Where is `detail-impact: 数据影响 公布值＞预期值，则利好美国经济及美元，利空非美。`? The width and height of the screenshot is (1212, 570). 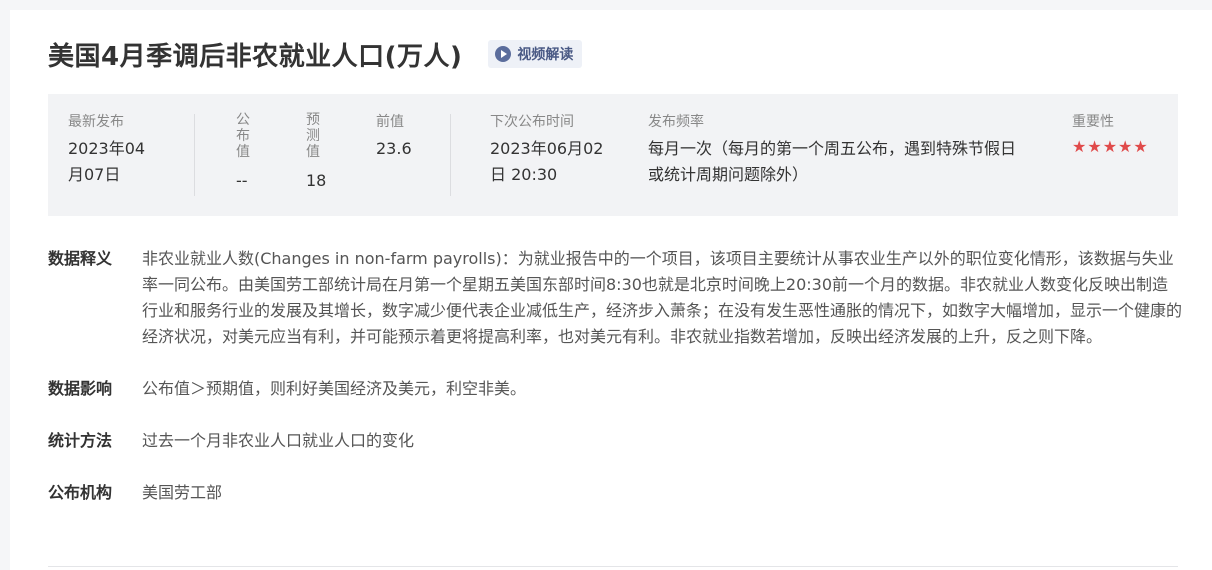 detail-impact: 数据影响 公布值＞预期值，则利好美国经济及美元，利空非美。 is located at coordinates (616, 389).